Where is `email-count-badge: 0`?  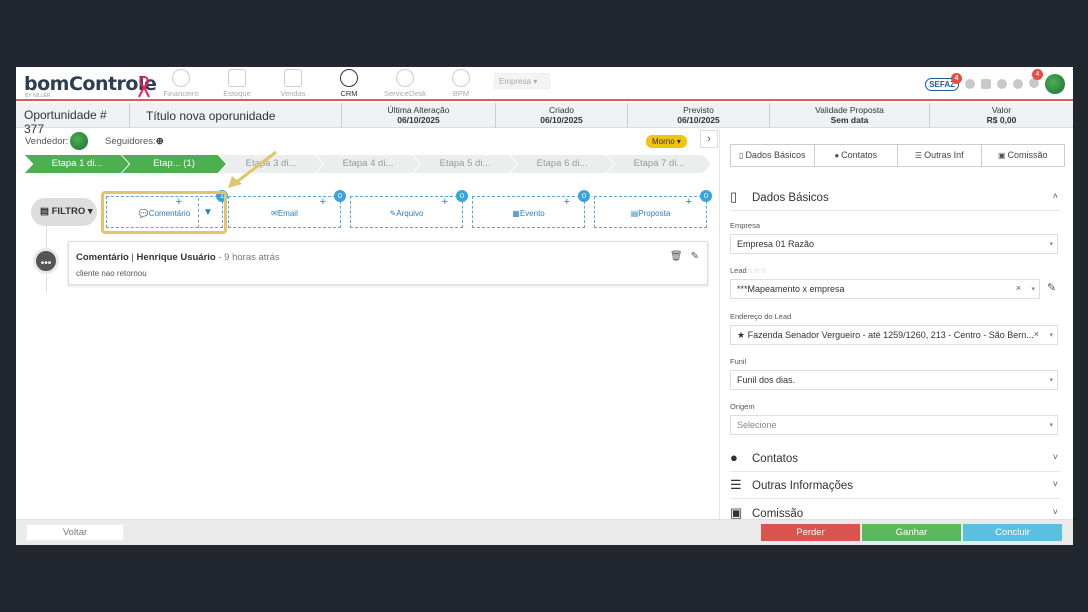 email-count-badge: 0 is located at coordinates (340, 196).